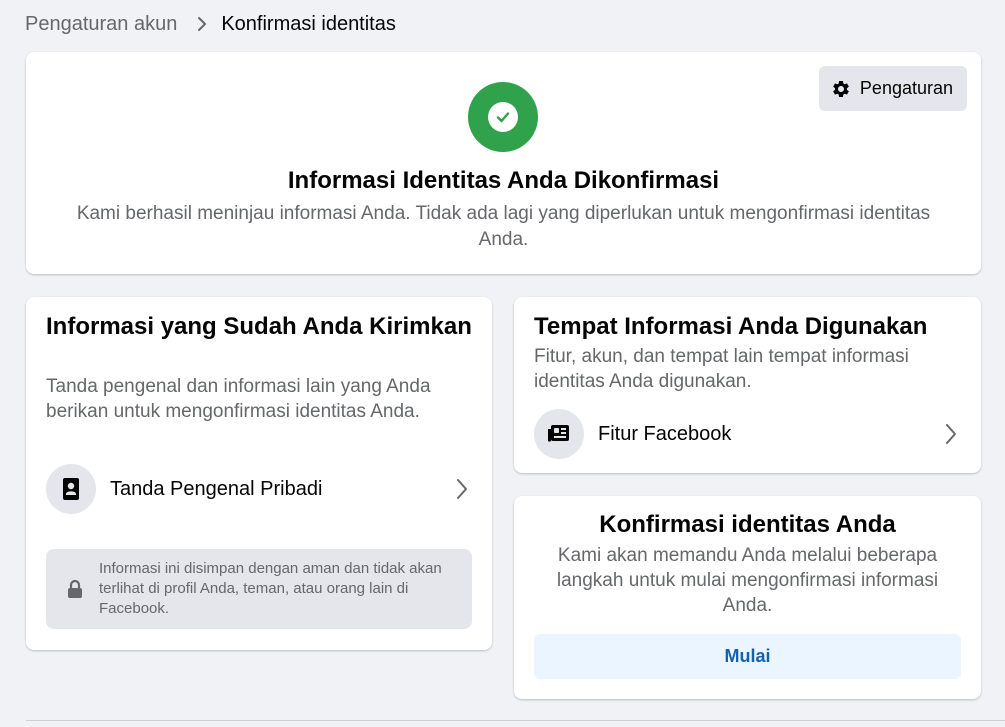 The image size is (1005, 727). I want to click on breadcrumb: Pengaturan akun Konfirmasi identitas, so click(210, 24).